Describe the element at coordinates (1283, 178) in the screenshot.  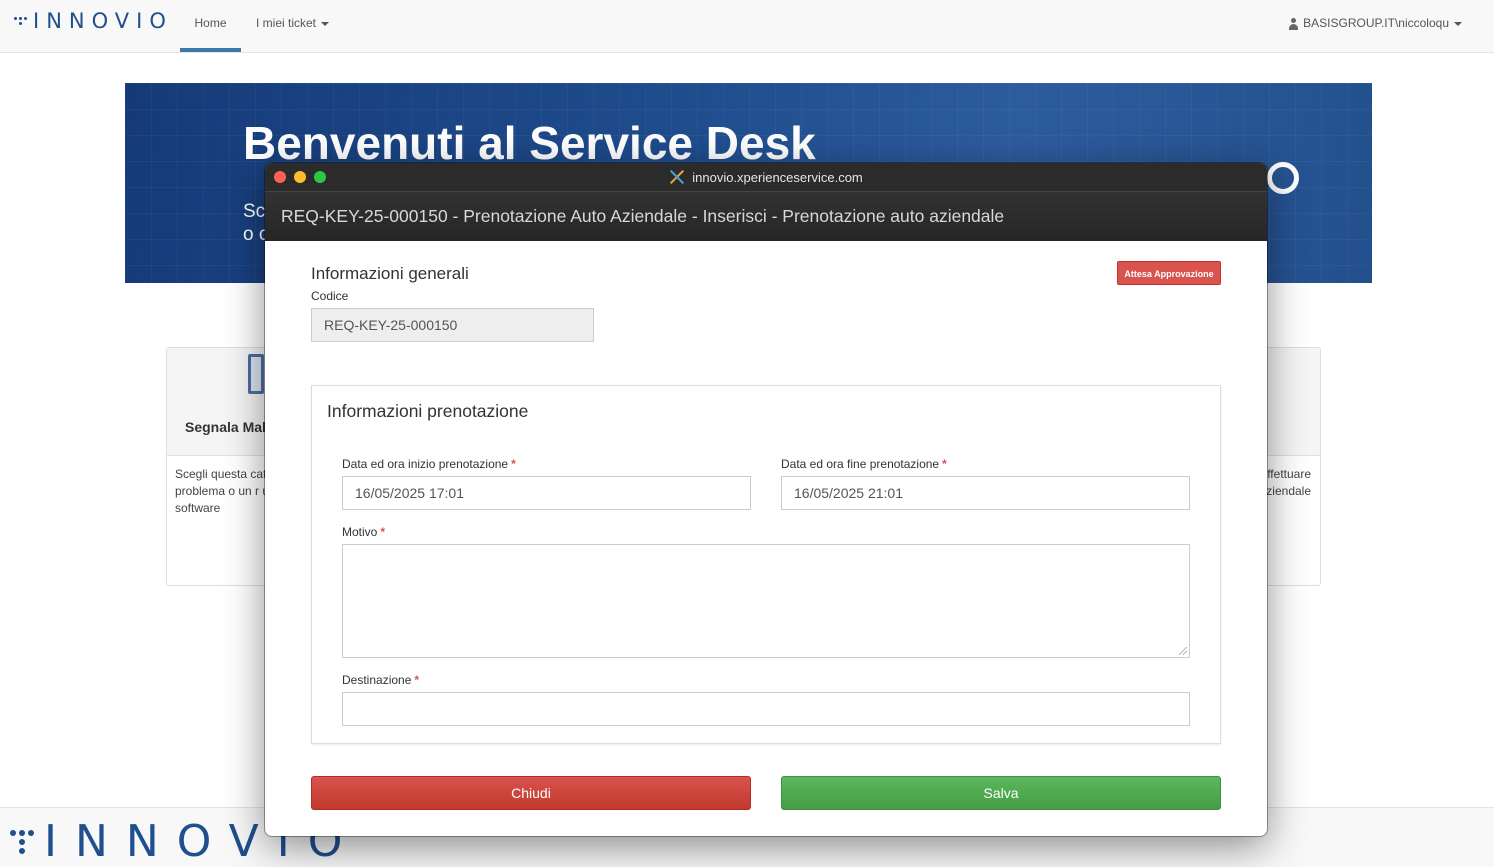
I see `hero-ring-icon` at that location.